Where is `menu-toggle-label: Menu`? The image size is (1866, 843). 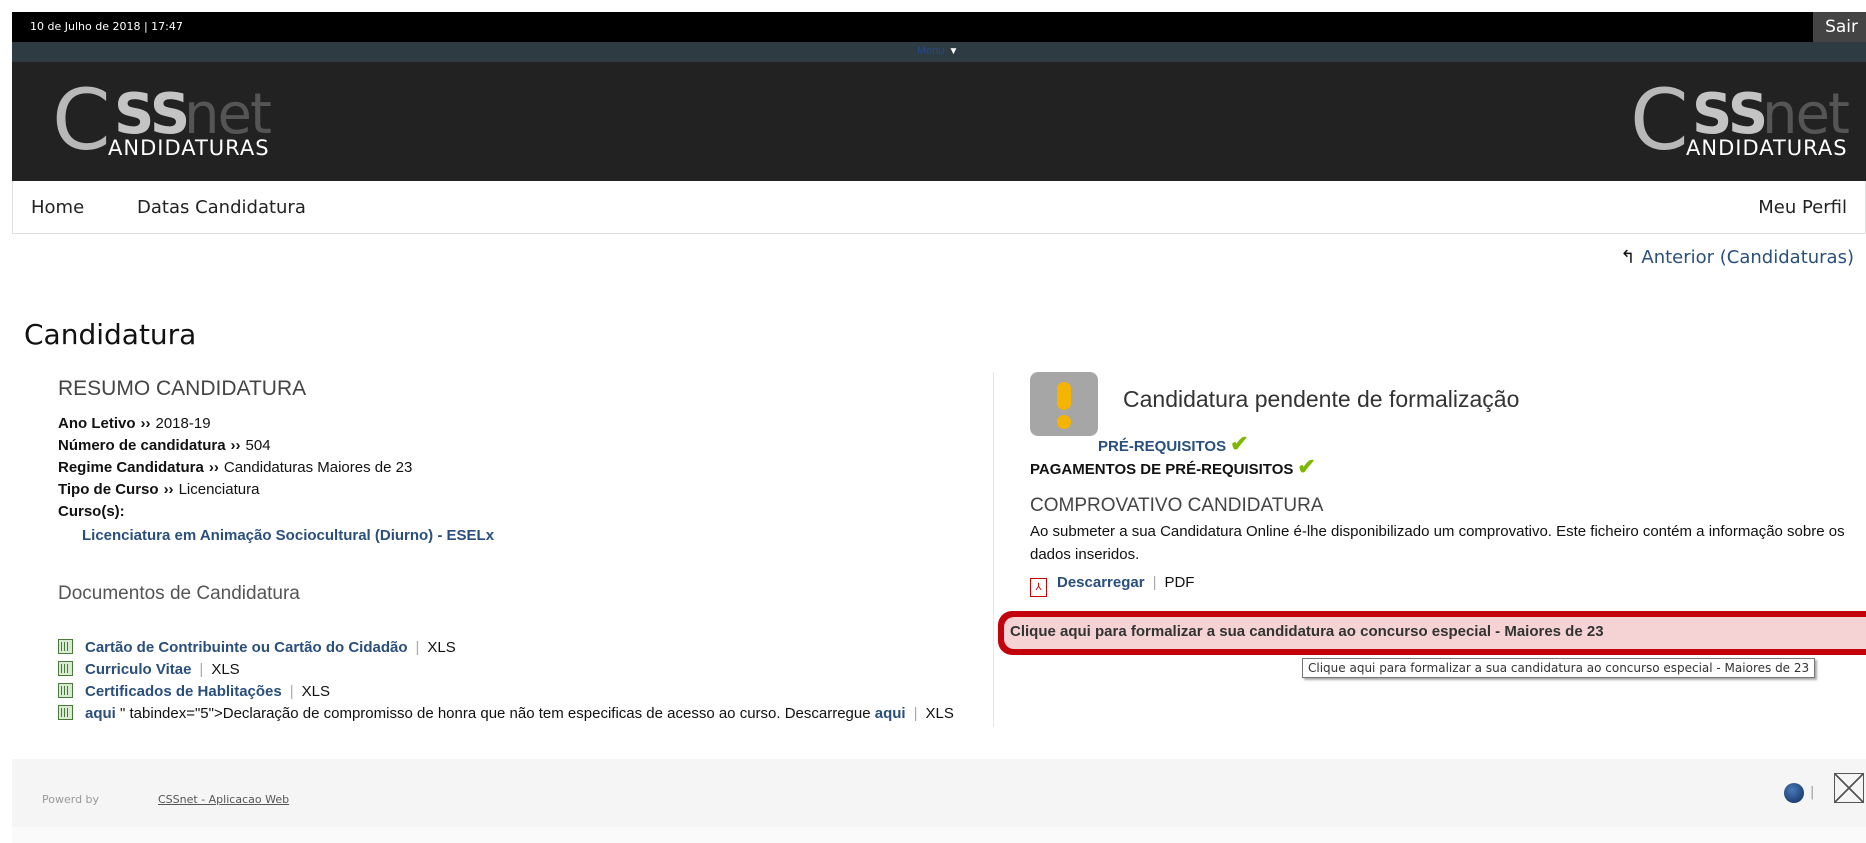
menu-toggle-label: Menu is located at coordinates (931, 51).